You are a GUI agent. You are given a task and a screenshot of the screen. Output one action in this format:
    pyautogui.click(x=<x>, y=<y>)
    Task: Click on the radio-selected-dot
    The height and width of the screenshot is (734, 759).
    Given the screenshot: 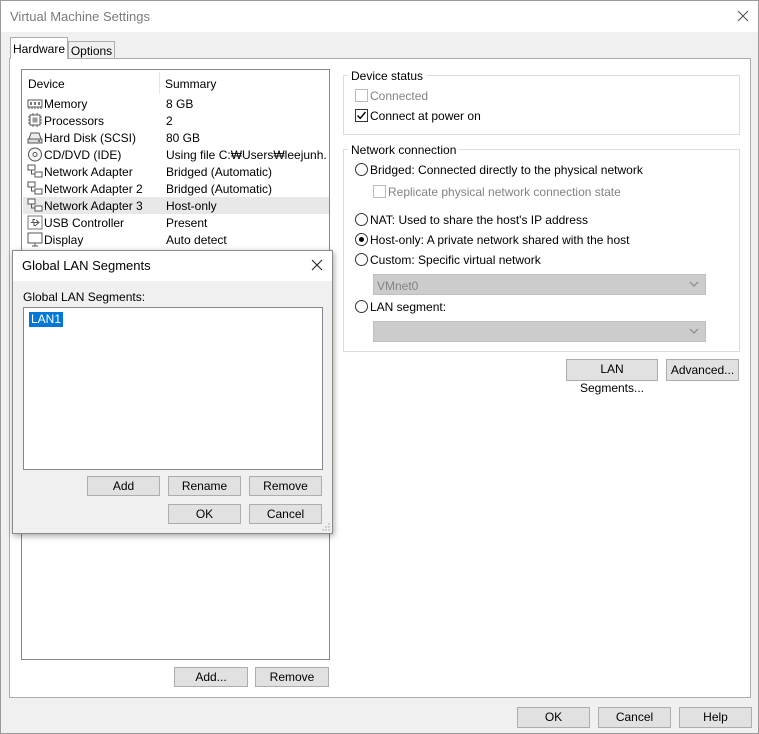 What is the action you would take?
    pyautogui.click(x=361, y=239)
    